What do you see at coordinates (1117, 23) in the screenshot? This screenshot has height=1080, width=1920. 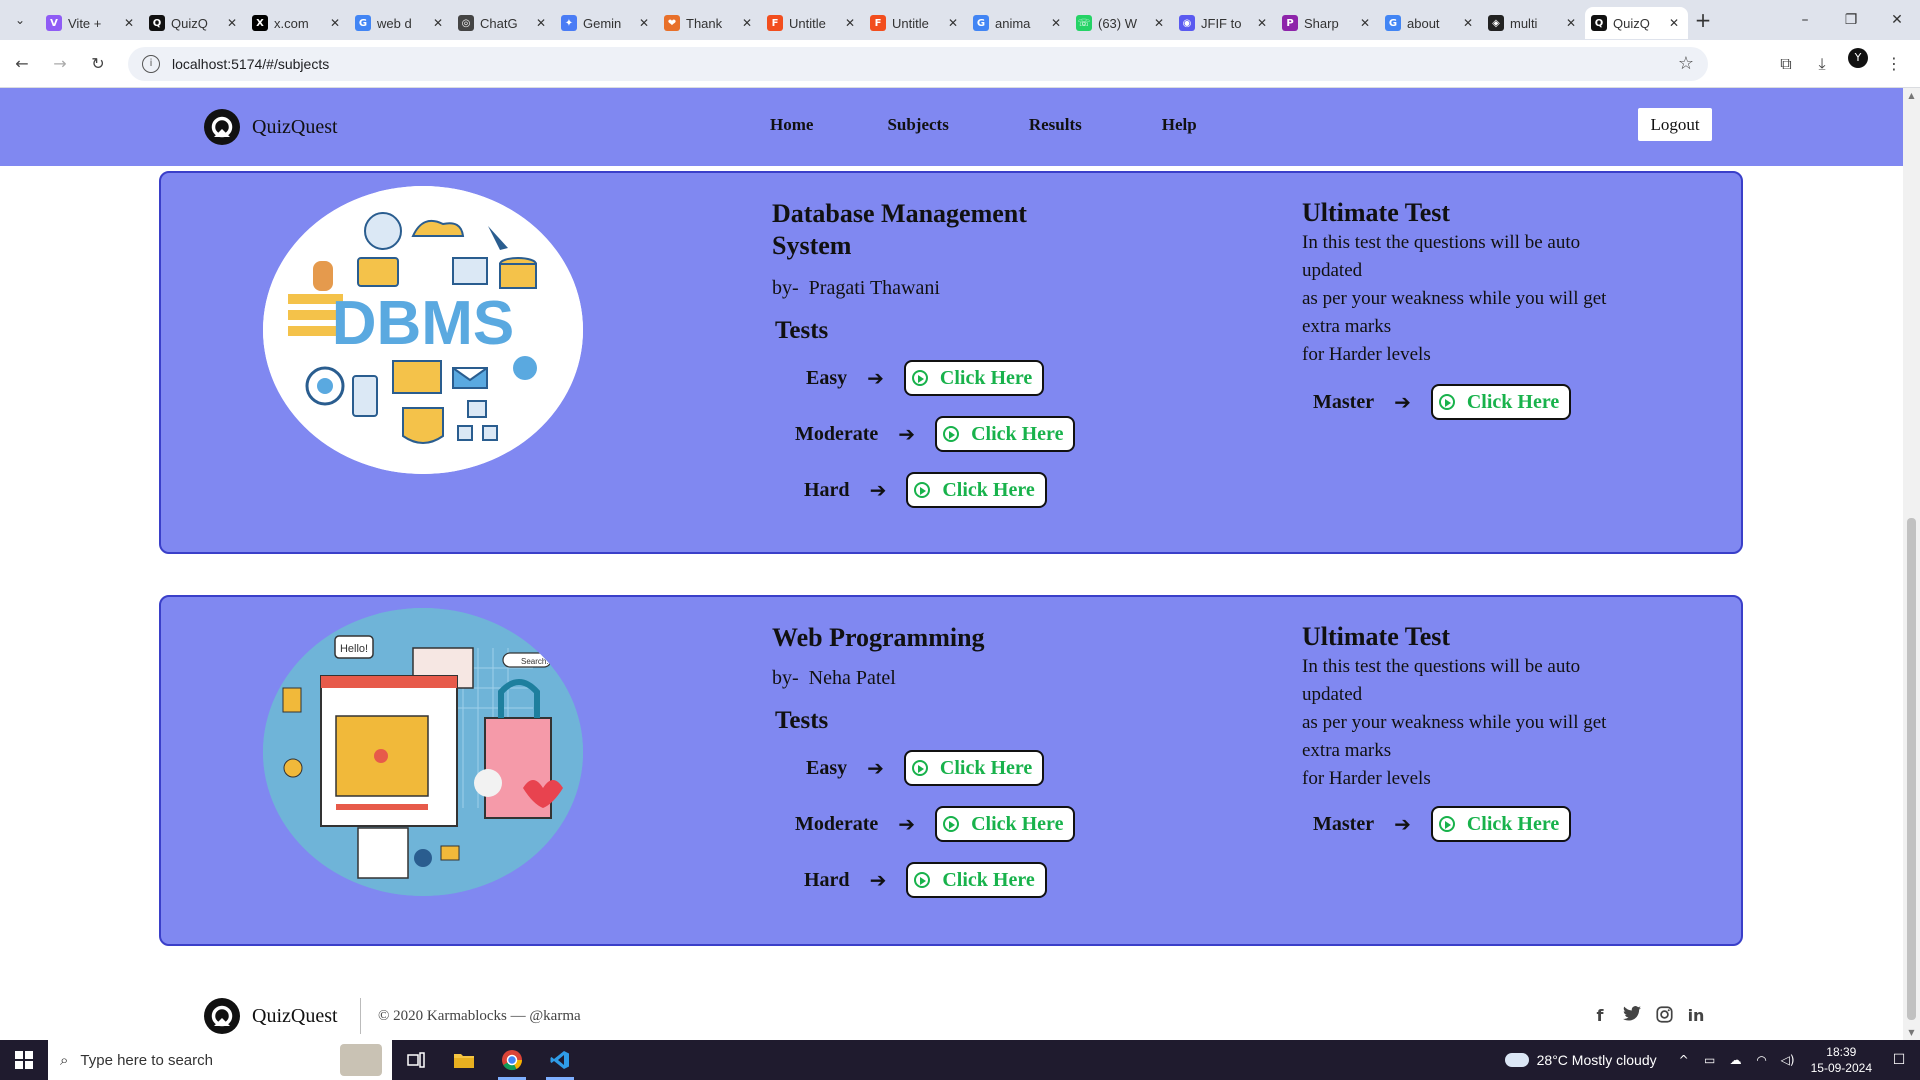 I see `tab-title: (63) W` at bounding box center [1117, 23].